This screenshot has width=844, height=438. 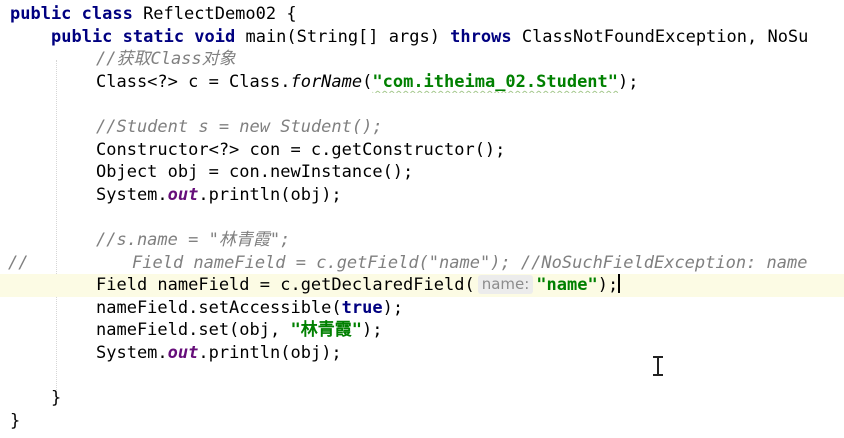 What do you see at coordinates (239, 127) in the screenshot?
I see `comment: //Student s = new Student();` at bounding box center [239, 127].